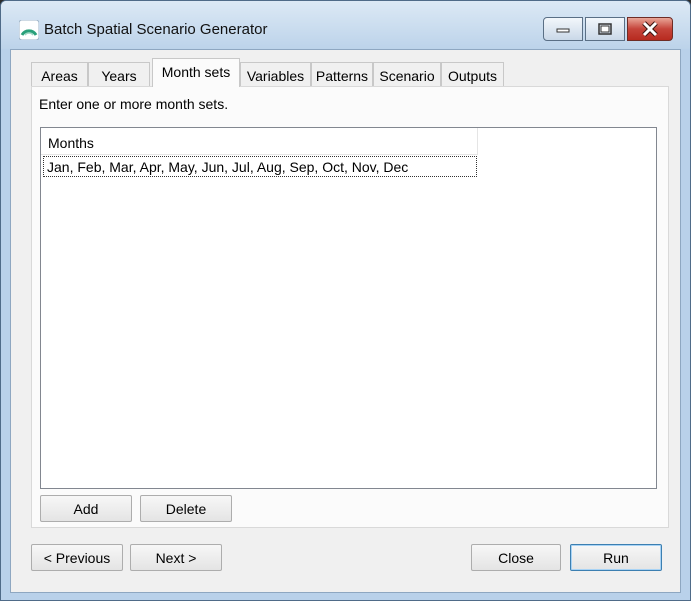 This screenshot has height=601, width=691. I want to click on tab-label: Outputs, so click(472, 76).